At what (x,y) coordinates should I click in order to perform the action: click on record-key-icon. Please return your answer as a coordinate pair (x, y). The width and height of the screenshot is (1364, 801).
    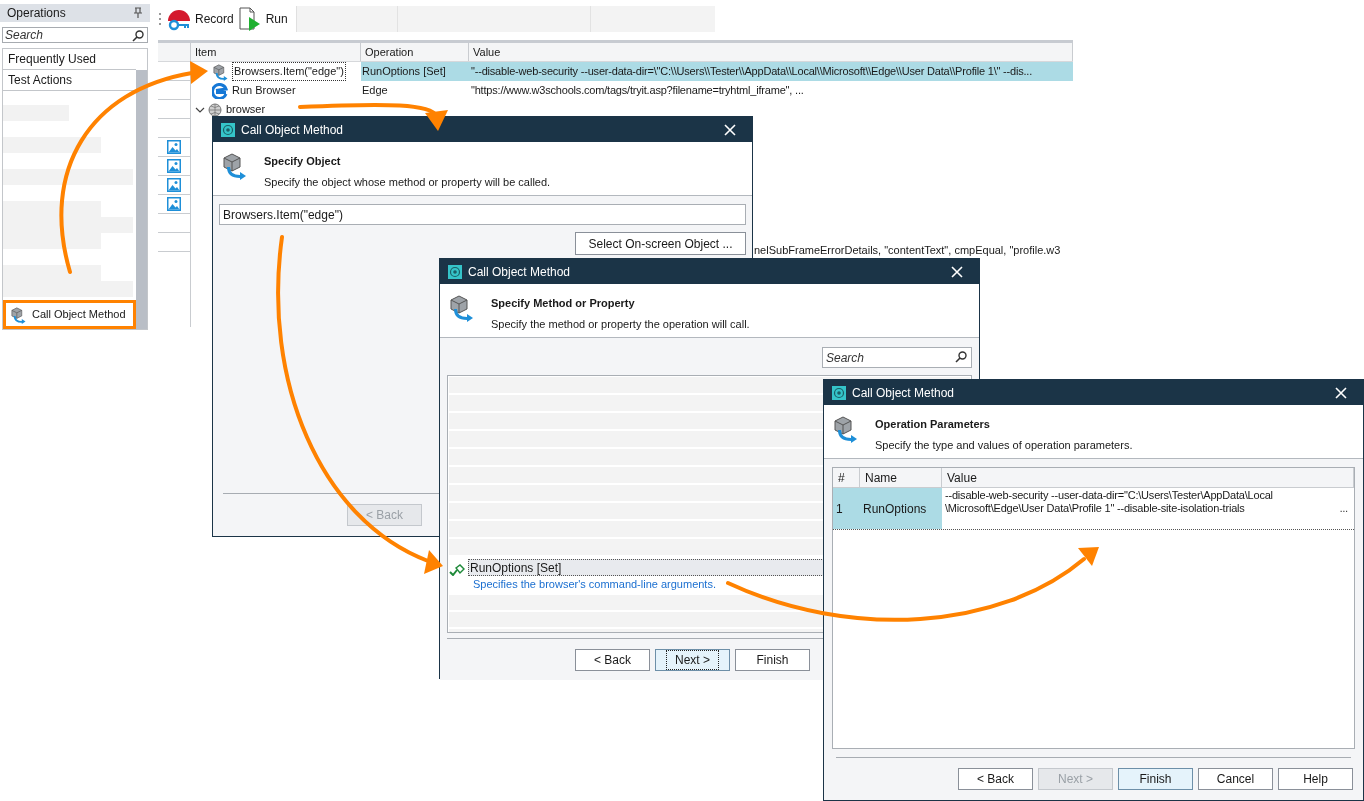
    Looking at the image, I should click on (179, 19).